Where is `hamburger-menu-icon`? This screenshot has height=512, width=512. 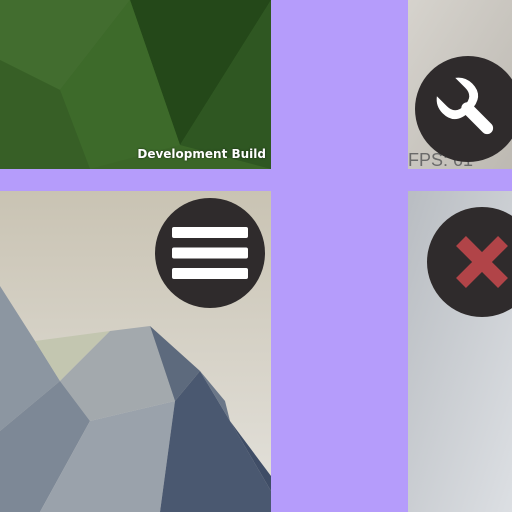
hamburger-menu-icon is located at coordinates (210, 253).